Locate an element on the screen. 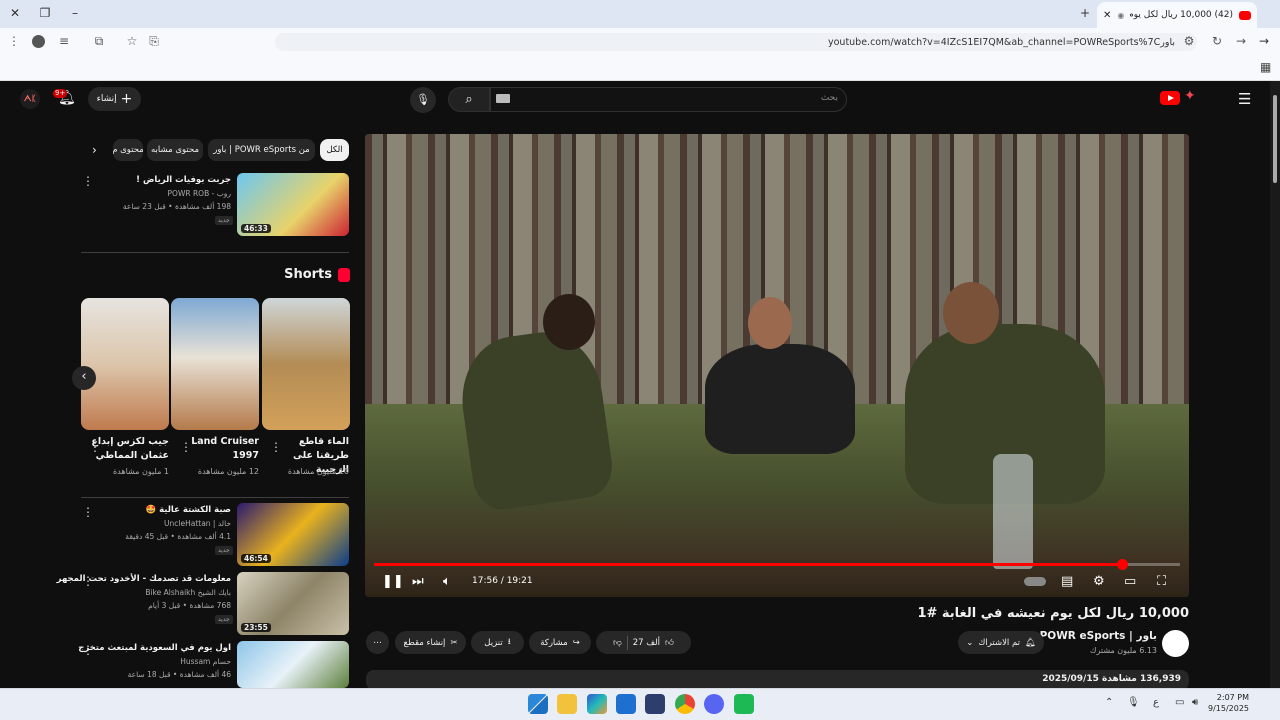 This screenshot has width=1280, height=720. search-button: ⌕ is located at coordinates (469, 99).